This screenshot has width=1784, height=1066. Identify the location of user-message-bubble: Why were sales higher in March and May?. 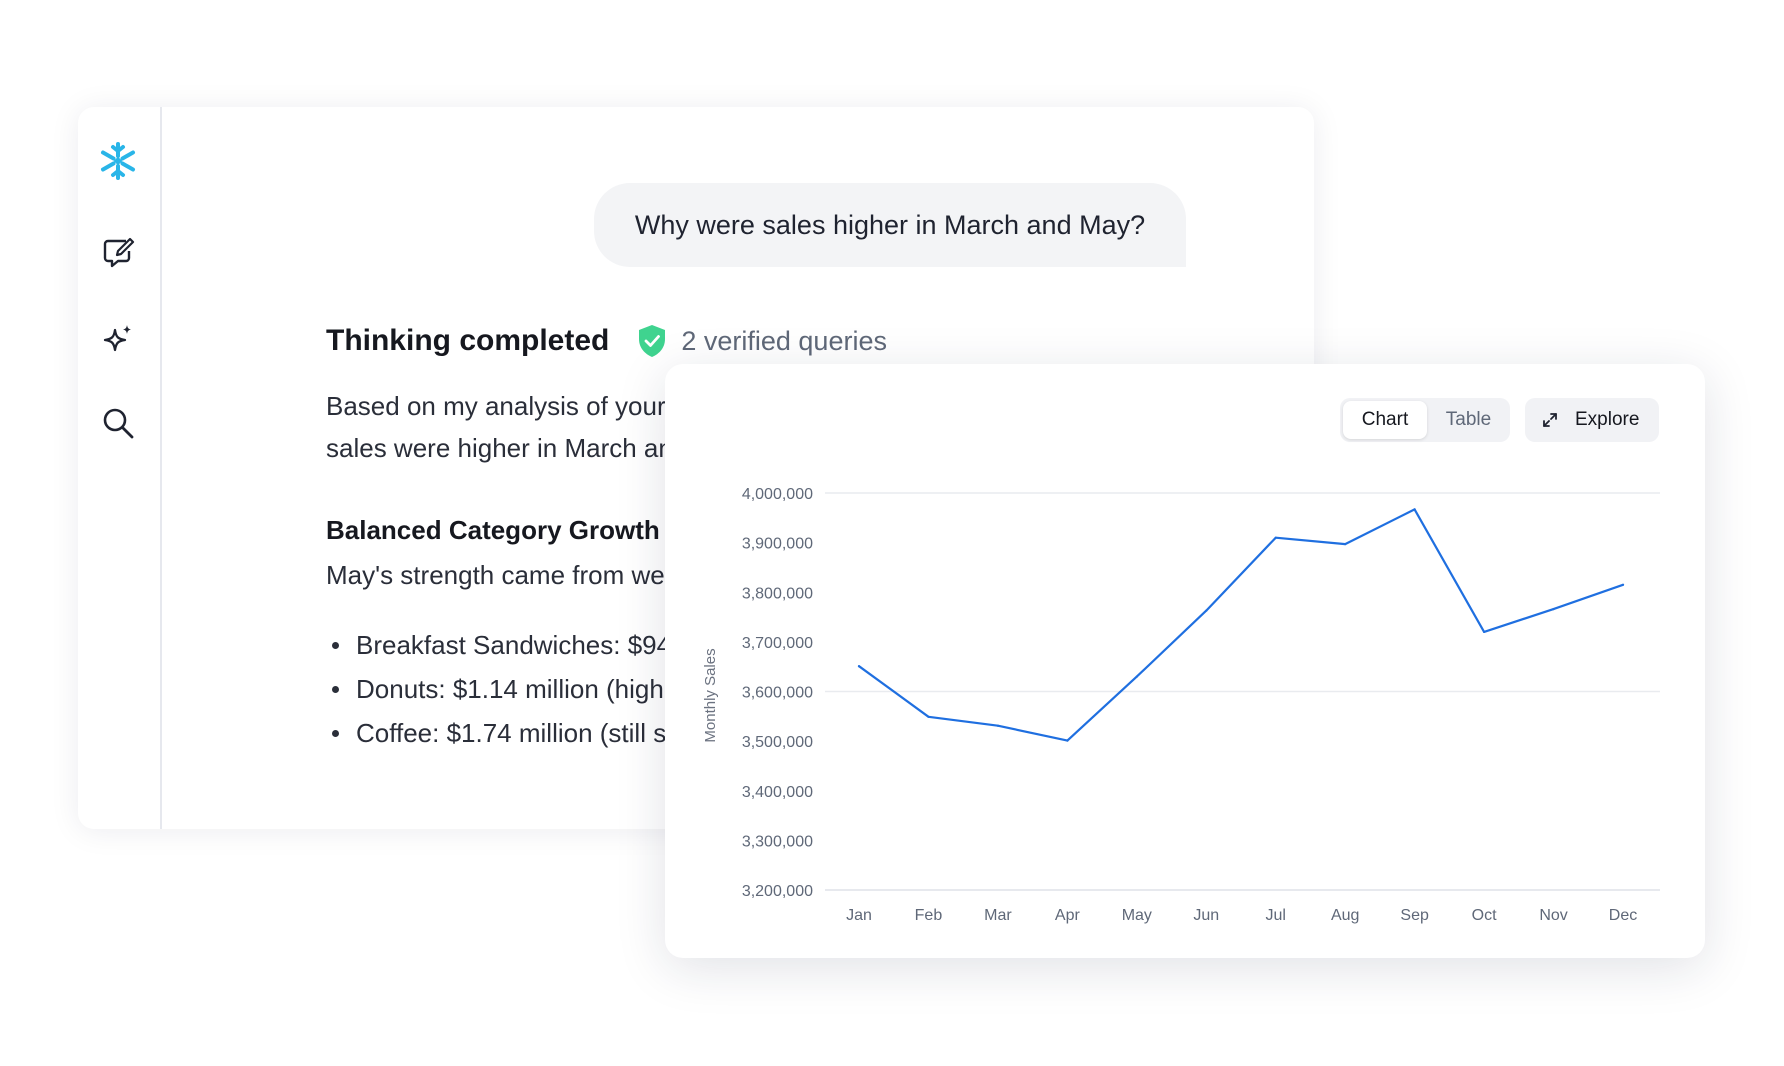
(890, 225).